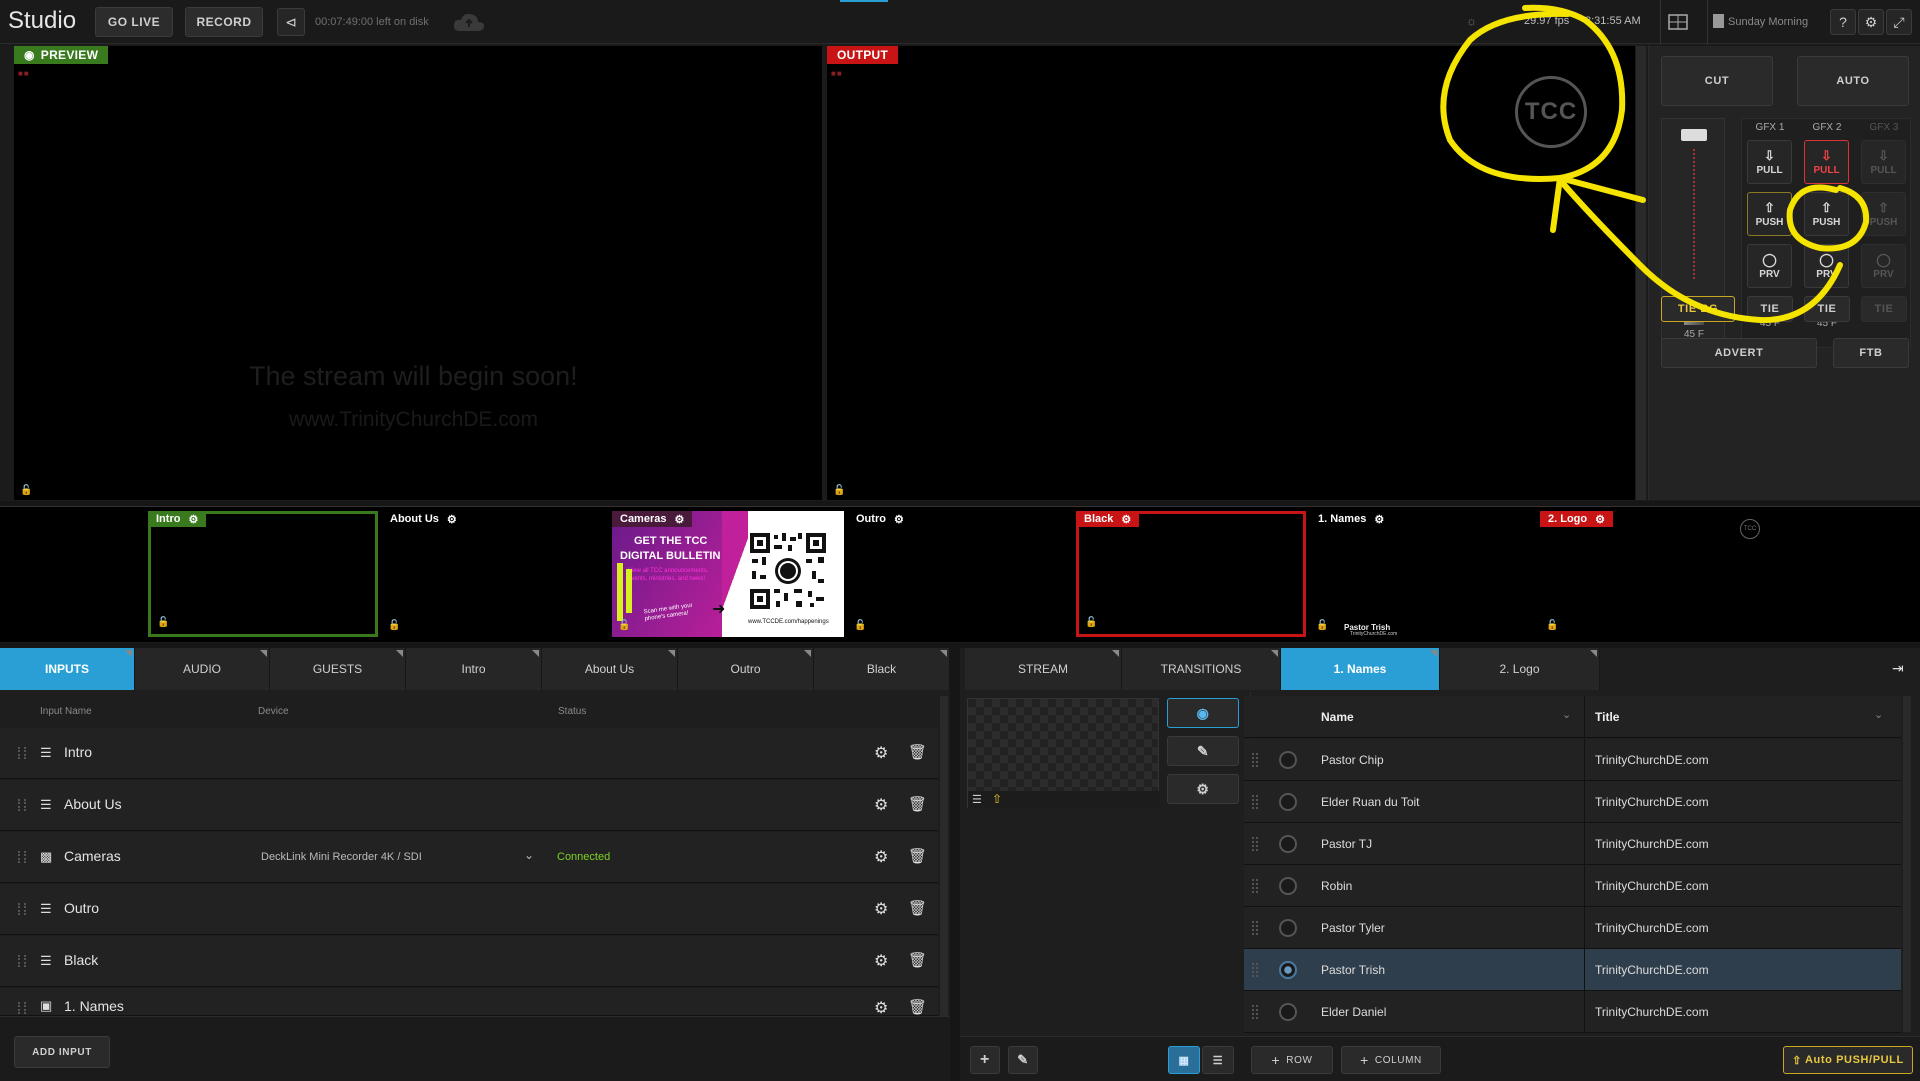  Describe the element at coordinates (1907, 864) in the screenshot. I see `table-scrollbar` at that location.